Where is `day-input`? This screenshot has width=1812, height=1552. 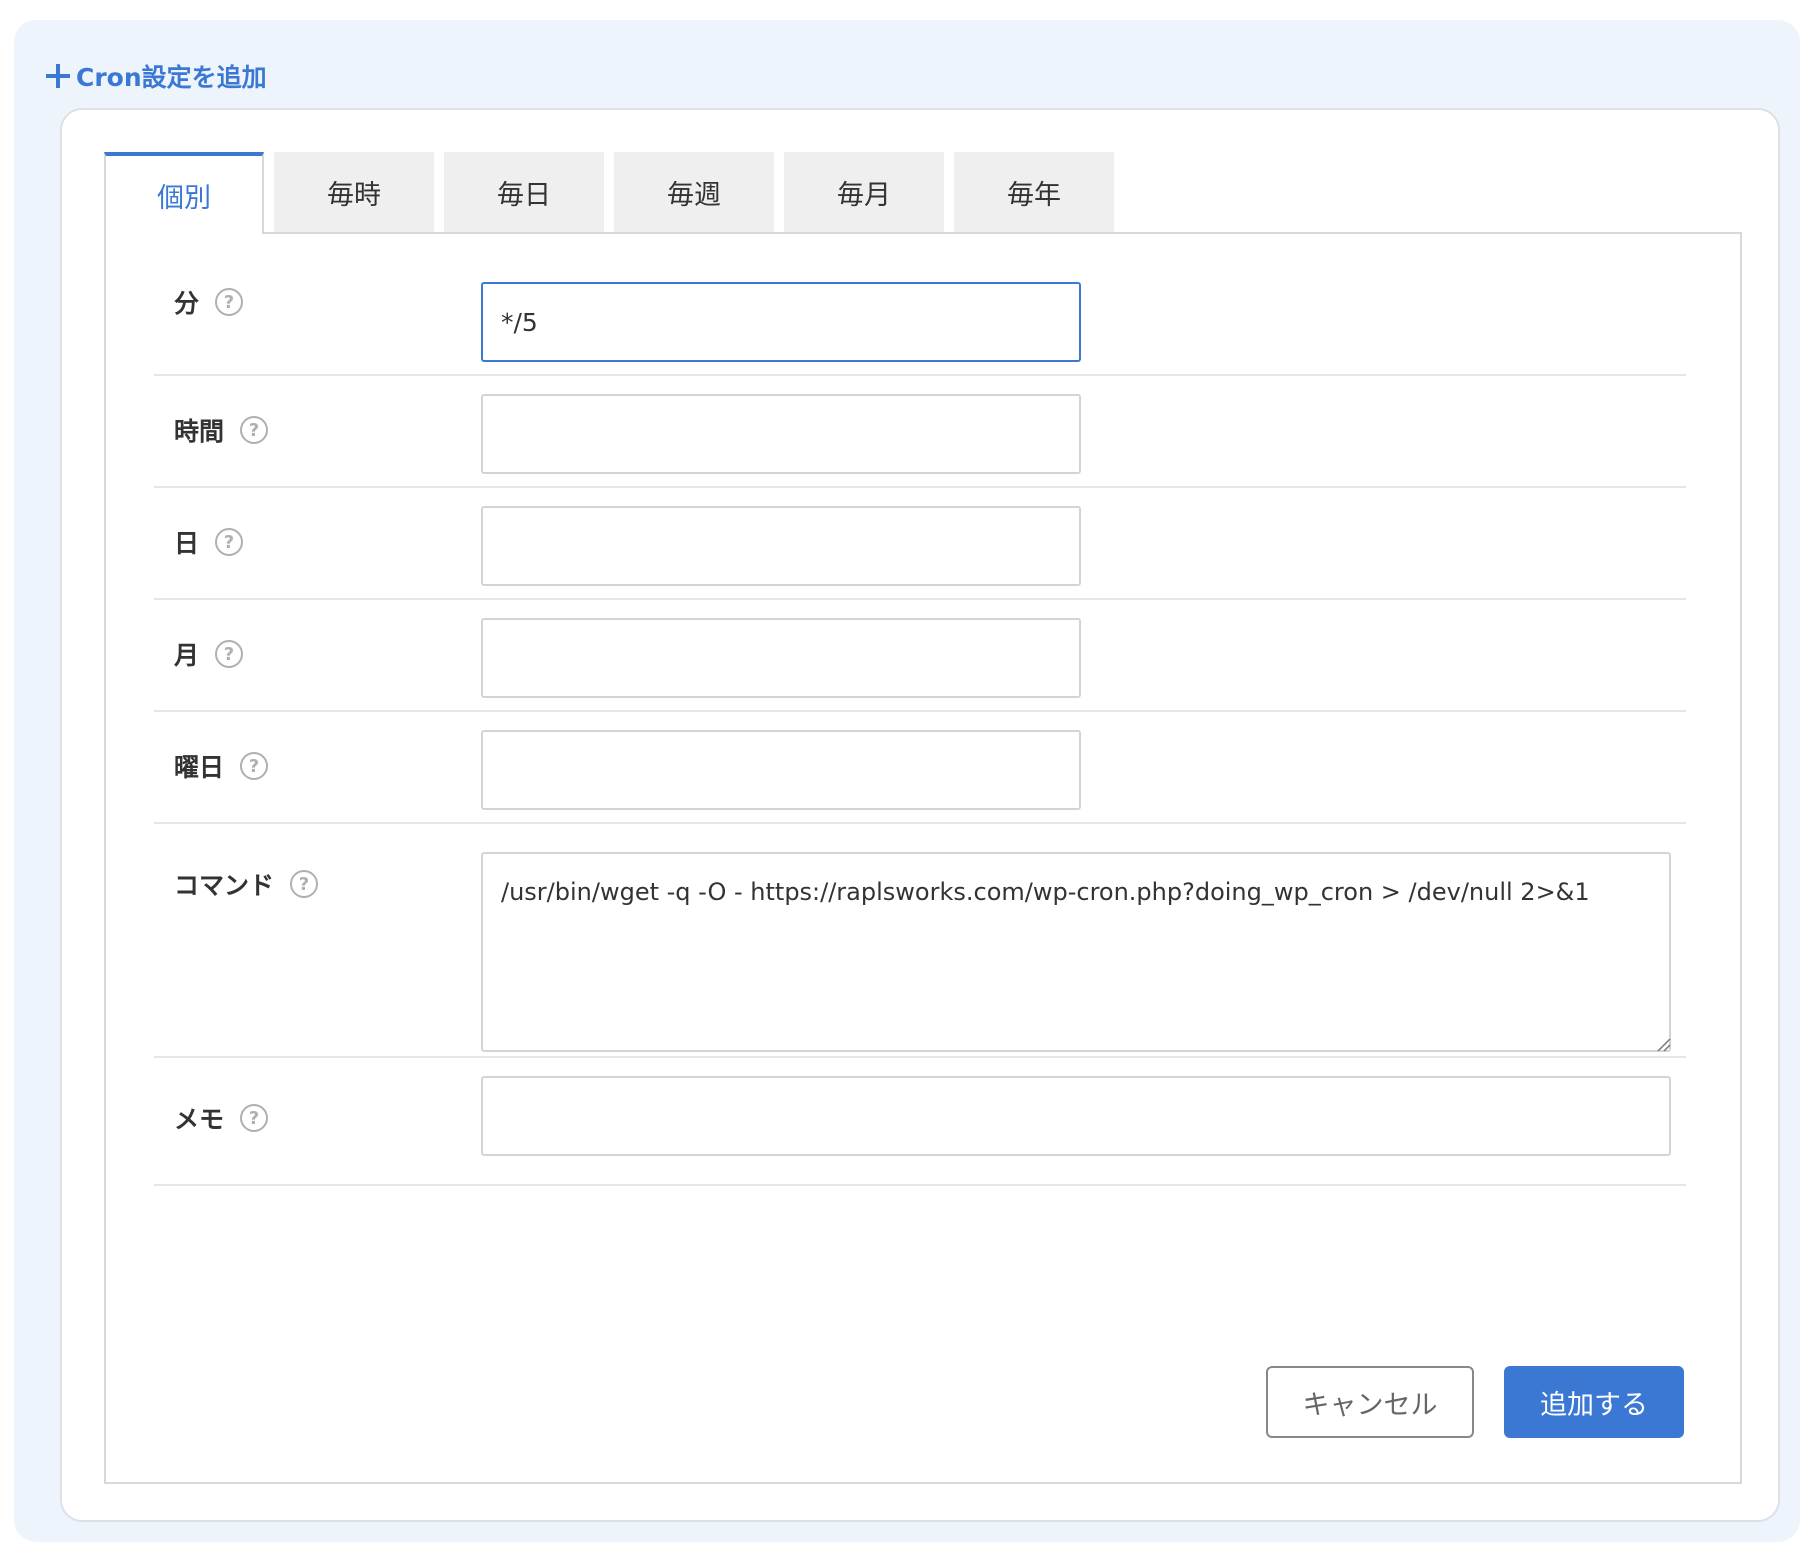
day-input is located at coordinates (781, 546).